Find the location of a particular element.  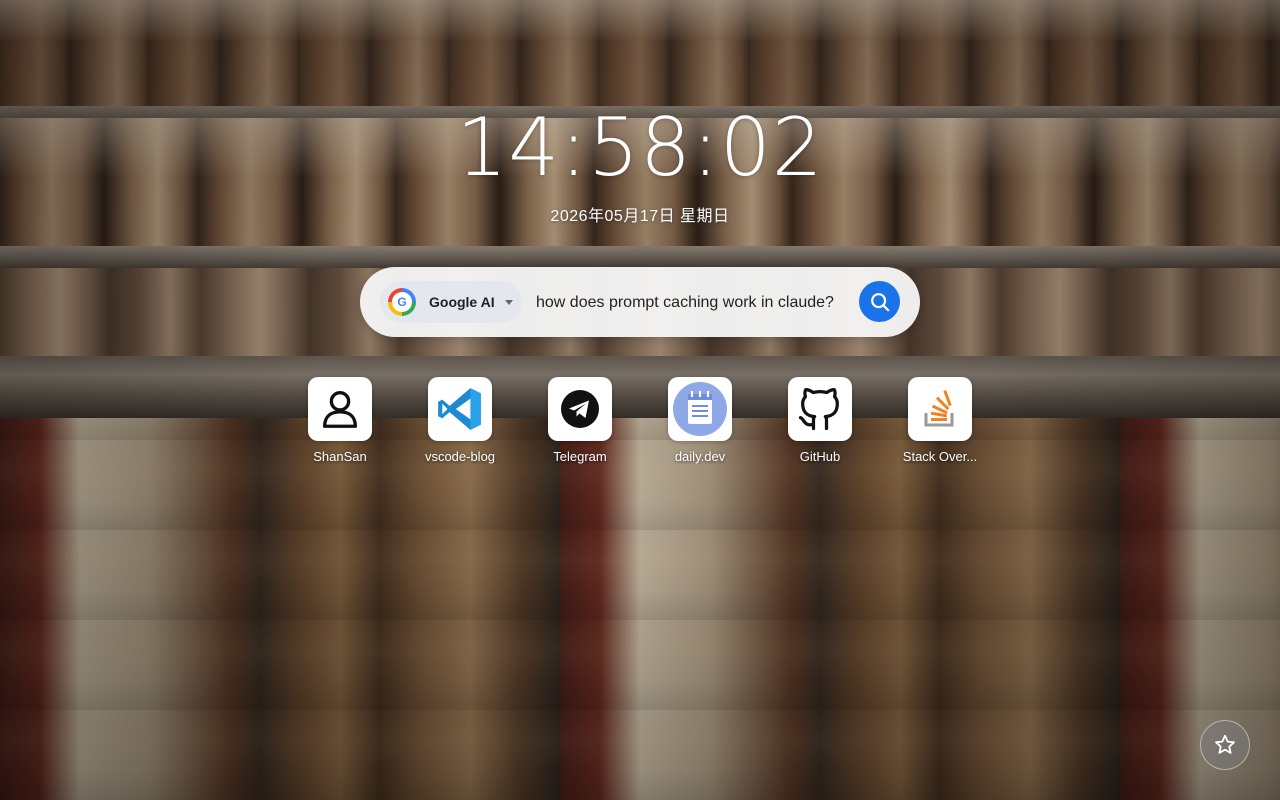

github-icon is located at coordinates (818, 409).